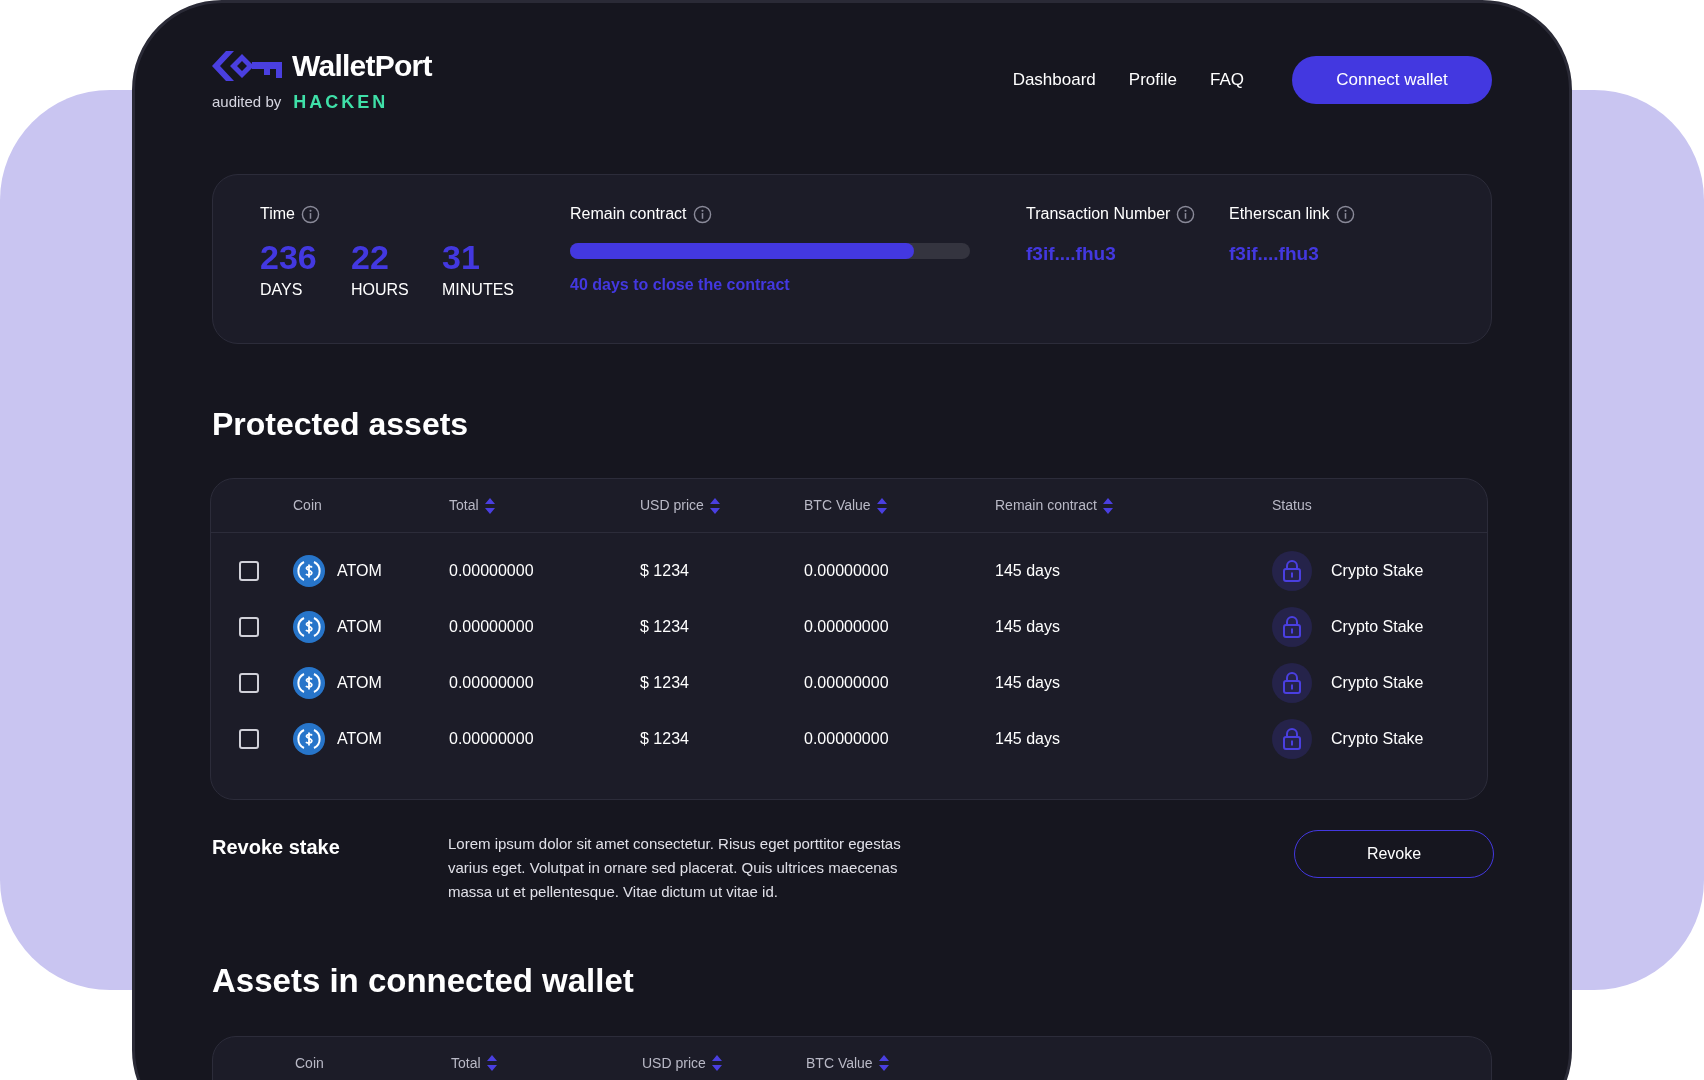 The width and height of the screenshot is (1704, 1080). I want to click on stat-label: Transaction Number, so click(1098, 214).